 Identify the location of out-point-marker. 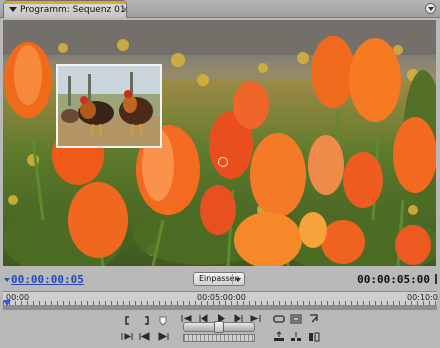
(436, 279).